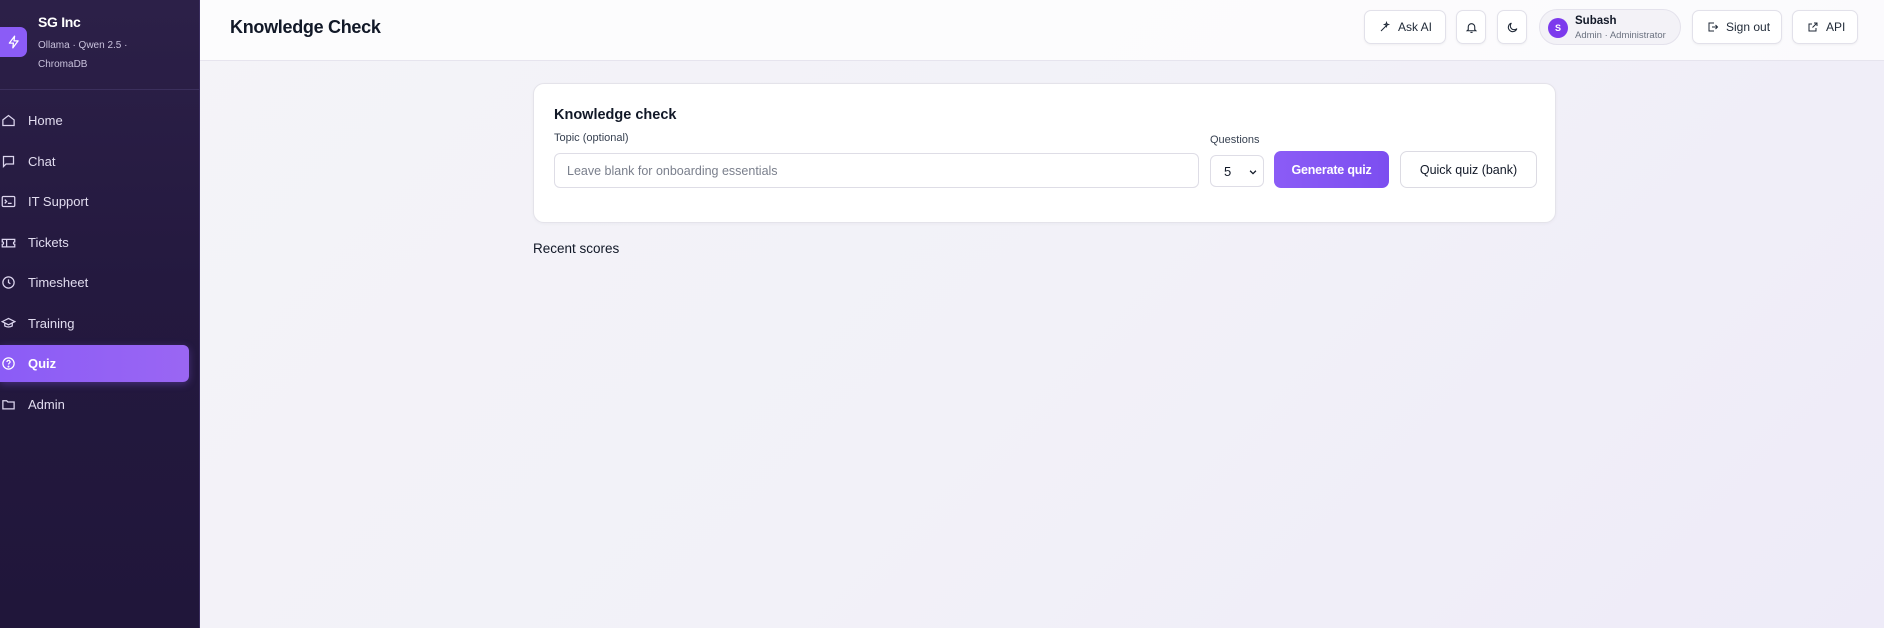 This screenshot has width=1884, height=628. I want to click on help-circle-icon, so click(8, 363).